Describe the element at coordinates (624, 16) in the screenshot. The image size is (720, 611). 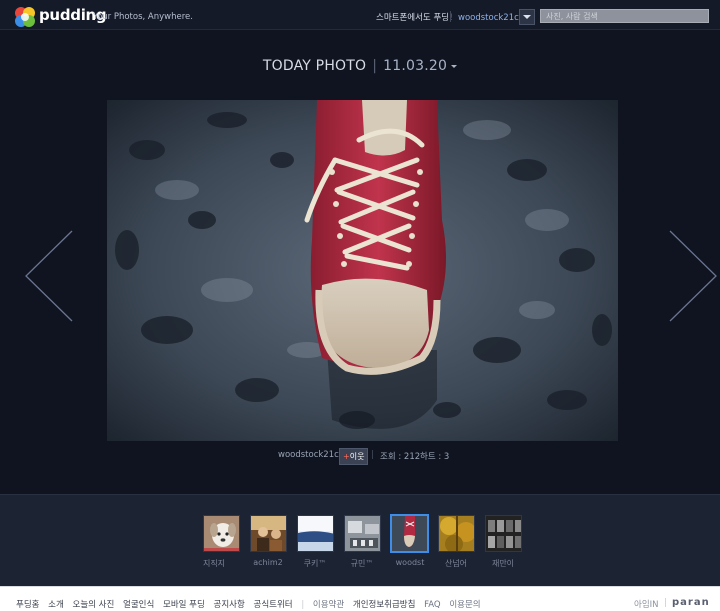
I see `search-input` at that location.